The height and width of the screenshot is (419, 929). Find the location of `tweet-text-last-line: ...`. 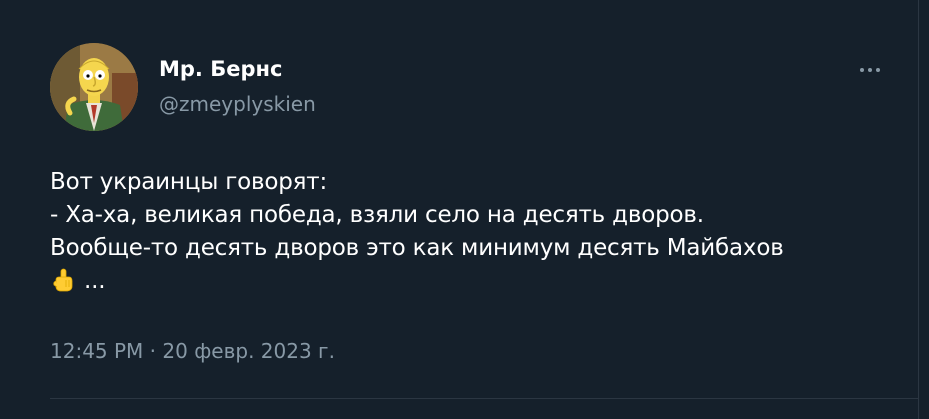

tweet-text-last-line: ... is located at coordinates (480, 281).